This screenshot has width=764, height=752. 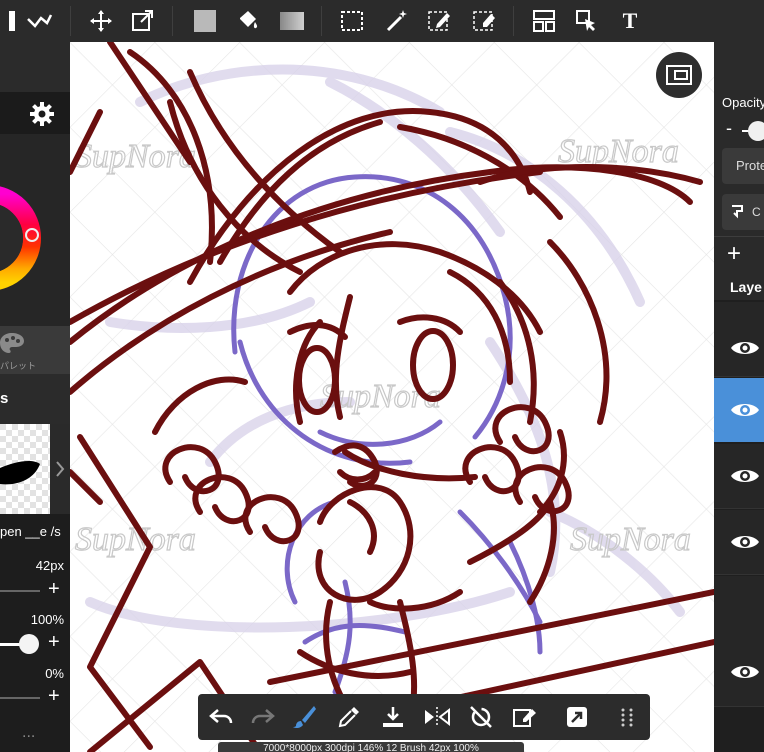 I want to click on eyedropper-icon, so click(x=348, y=717).